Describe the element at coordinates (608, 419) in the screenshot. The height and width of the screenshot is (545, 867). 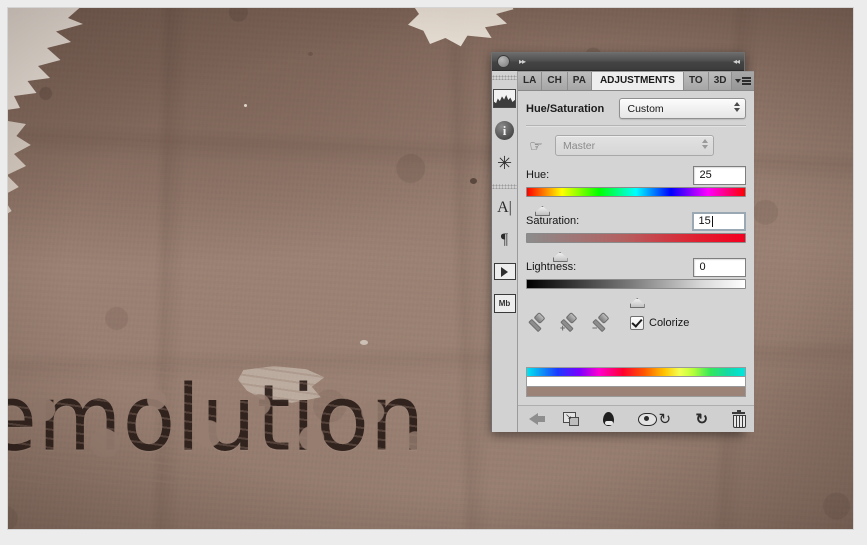
I see `toggle-mask-button` at that location.